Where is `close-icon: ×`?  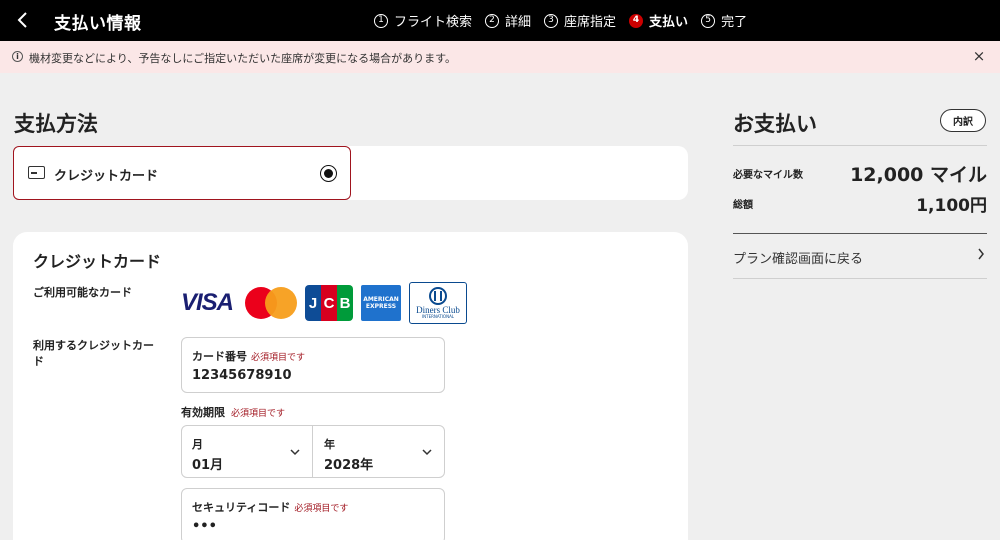 close-icon: × is located at coordinates (979, 56).